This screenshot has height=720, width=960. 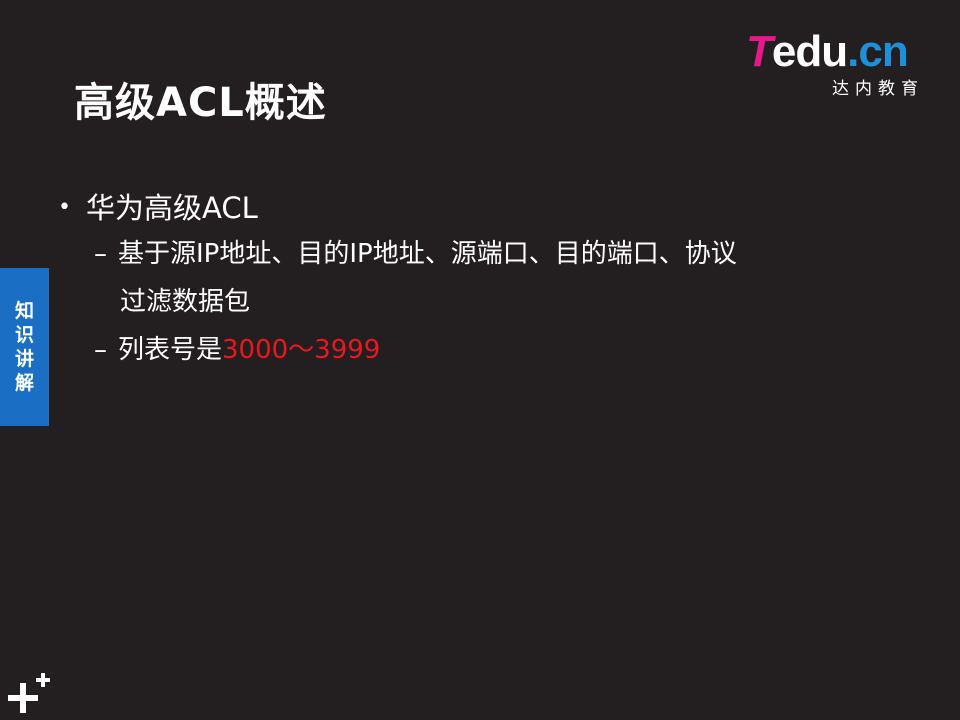 I want to click on bullet-level1: • 华为高级ACL, so click(x=488, y=208).